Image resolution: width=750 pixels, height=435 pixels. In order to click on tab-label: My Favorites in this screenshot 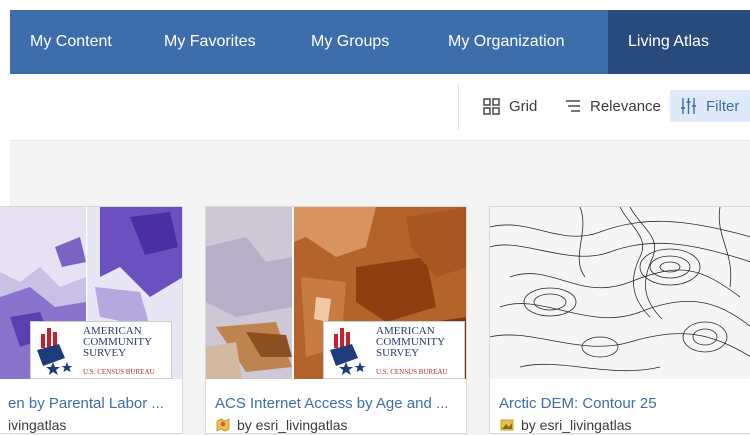, I will do `click(210, 41)`.